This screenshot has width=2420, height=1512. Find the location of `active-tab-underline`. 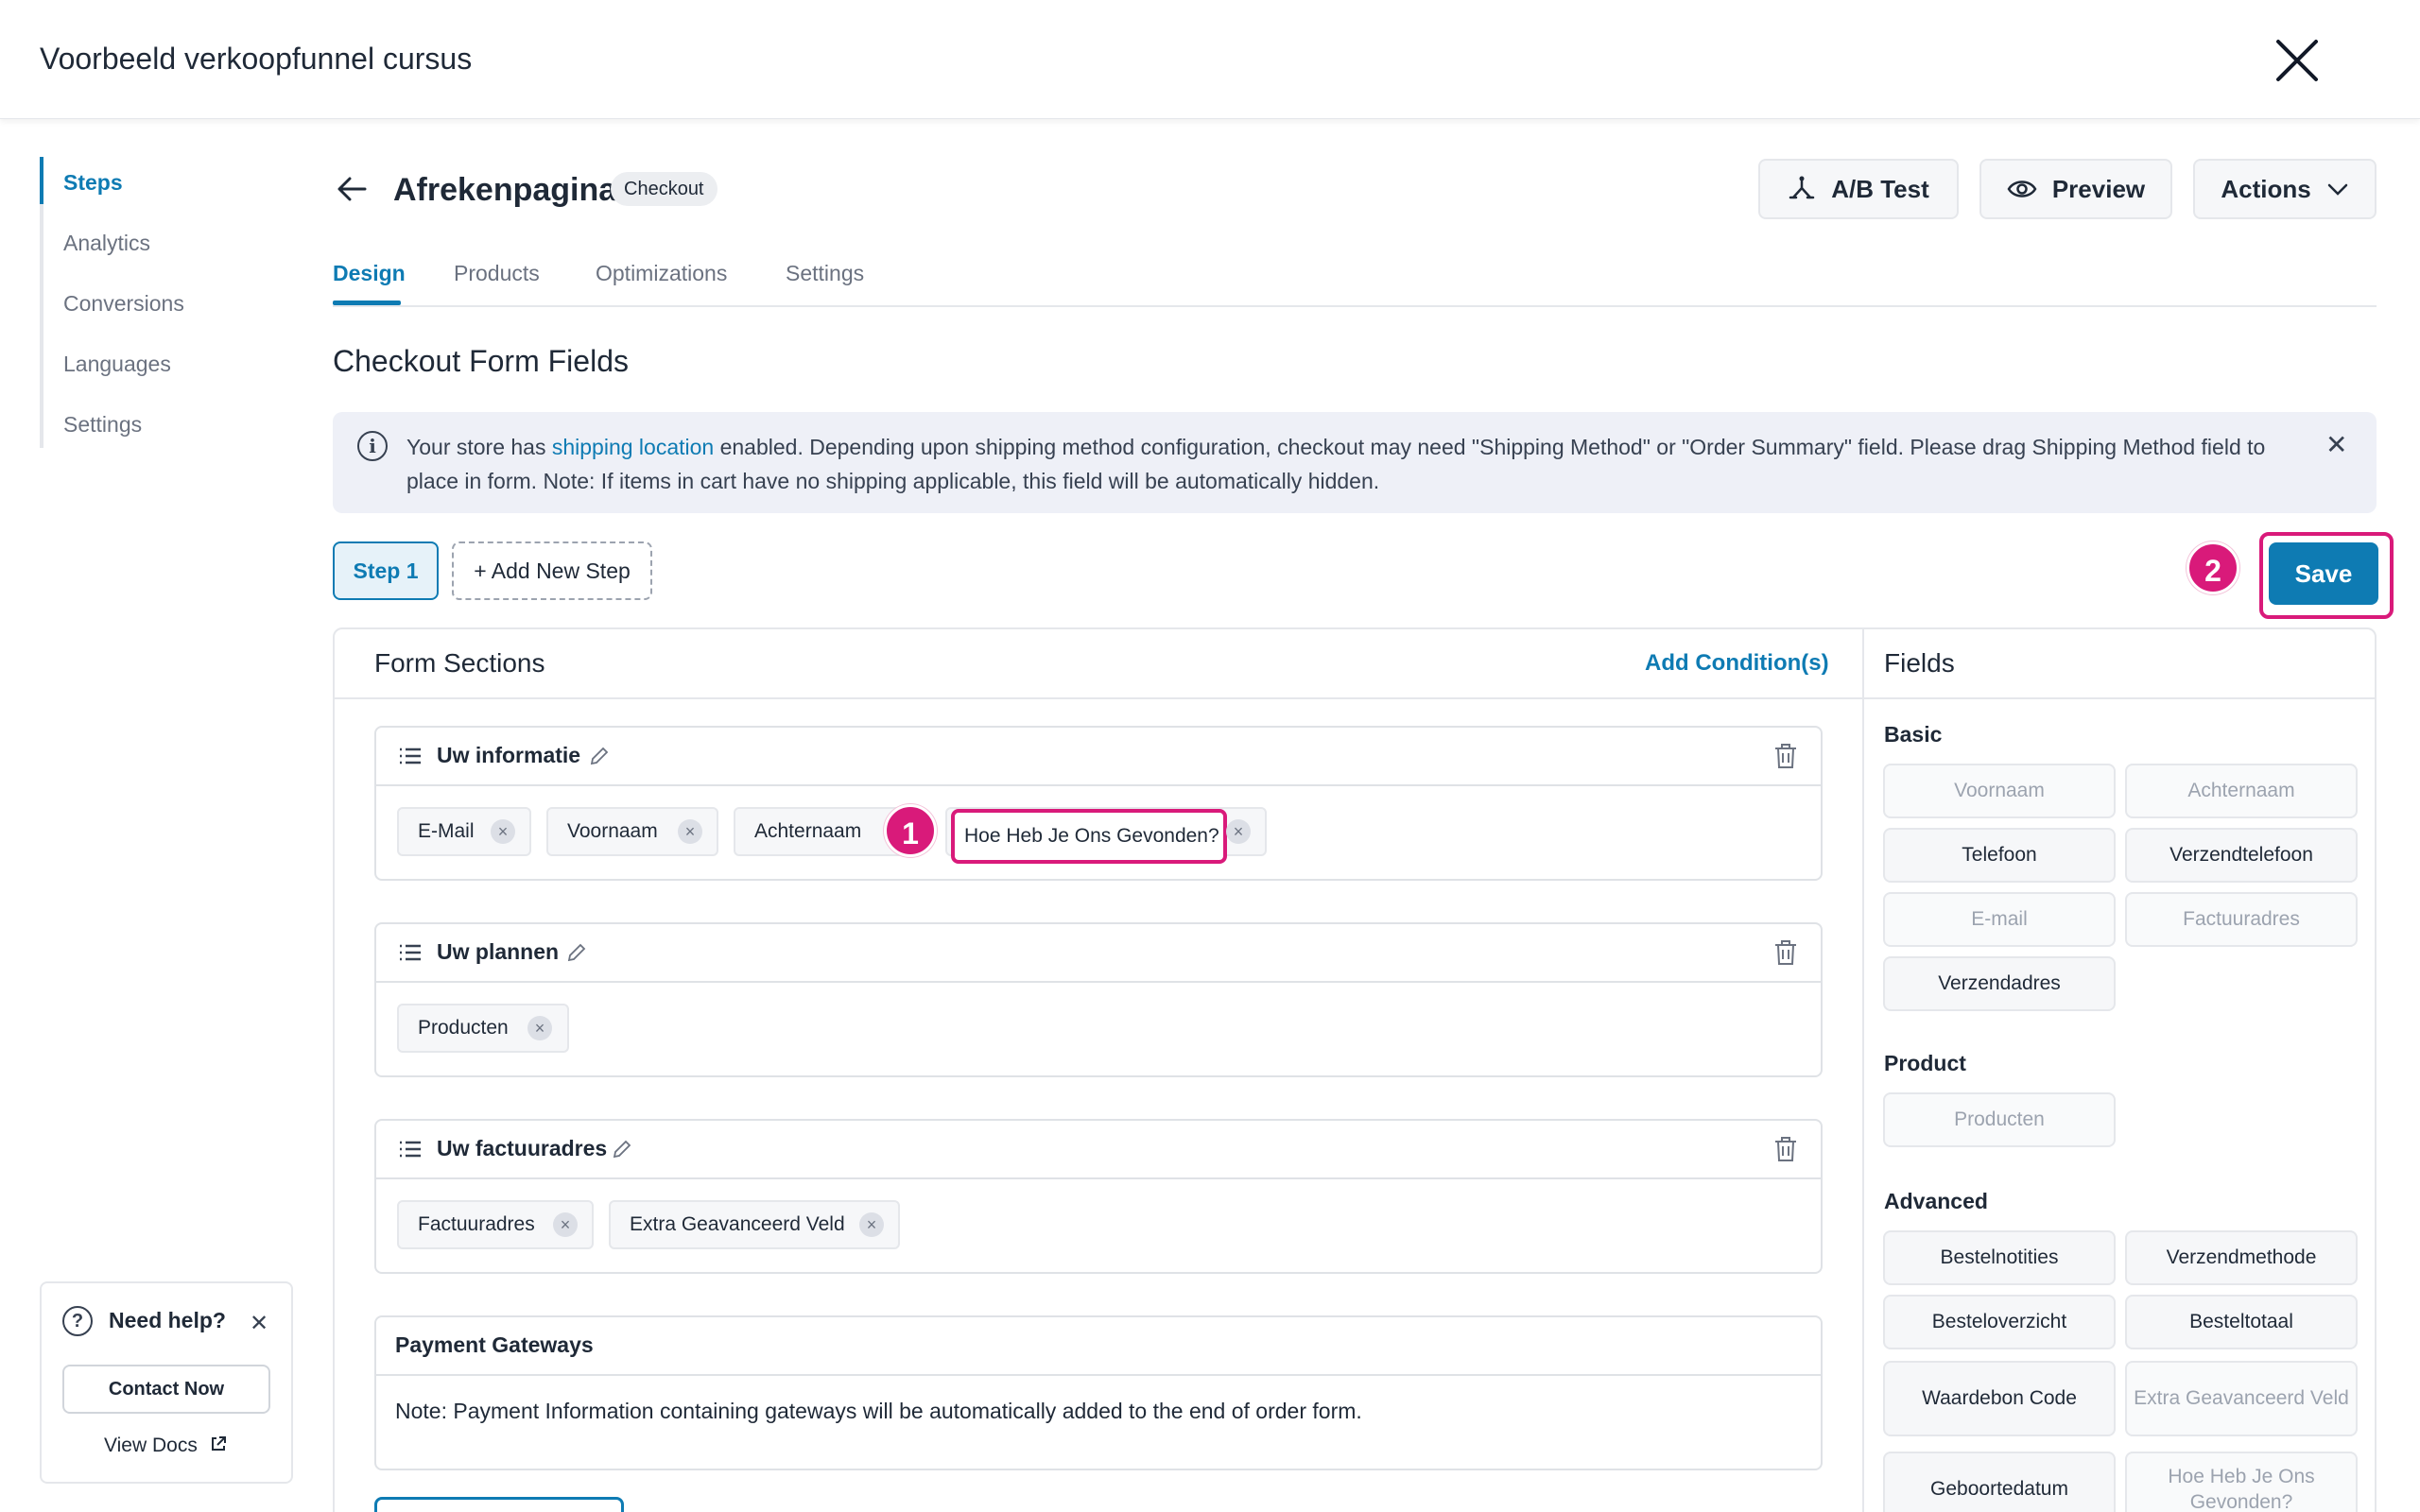

active-tab-underline is located at coordinates (367, 303).